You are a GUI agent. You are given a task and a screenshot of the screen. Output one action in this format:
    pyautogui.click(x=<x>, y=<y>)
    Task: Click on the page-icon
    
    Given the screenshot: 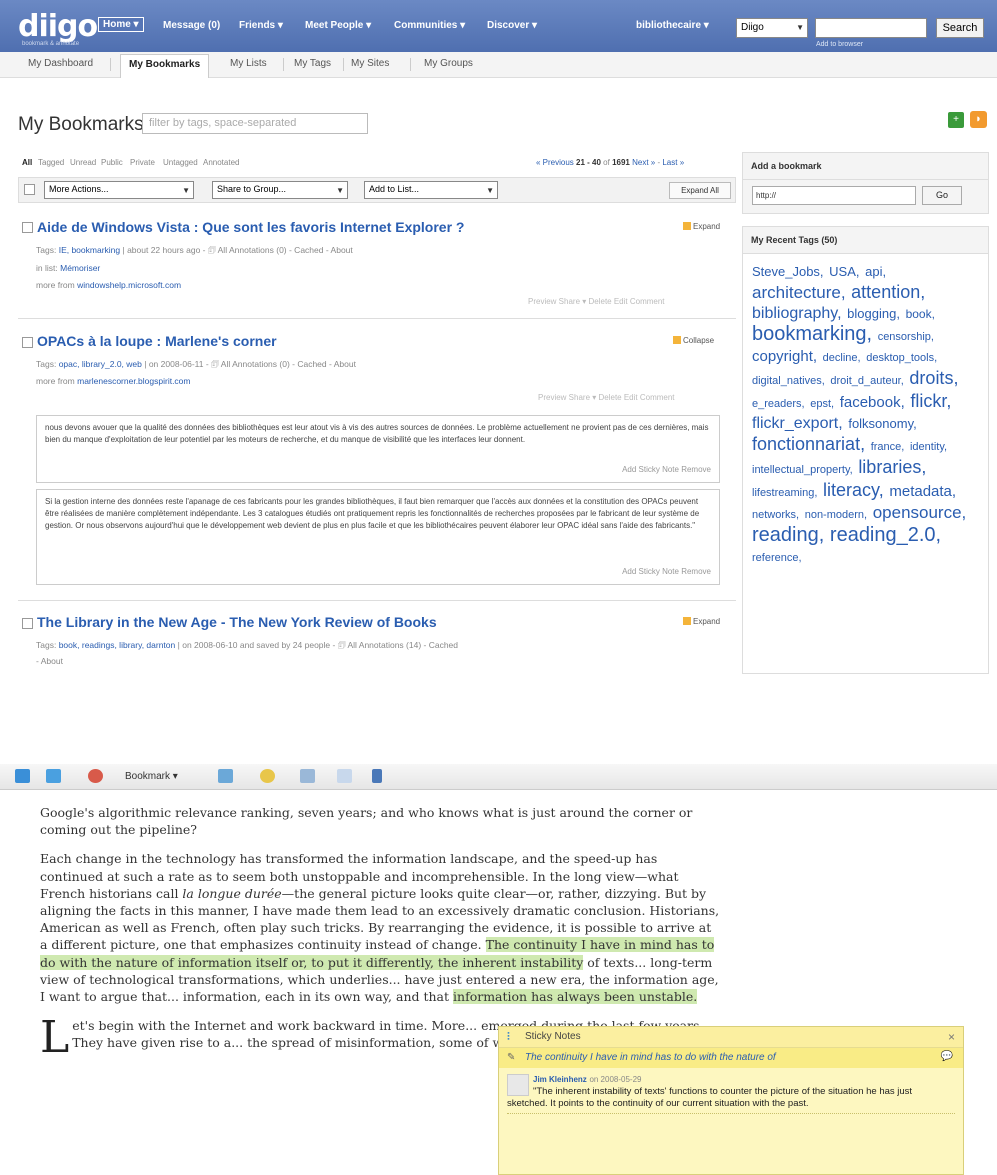 What is the action you would take?
    pyautogui.click(x=307, y=776)
    